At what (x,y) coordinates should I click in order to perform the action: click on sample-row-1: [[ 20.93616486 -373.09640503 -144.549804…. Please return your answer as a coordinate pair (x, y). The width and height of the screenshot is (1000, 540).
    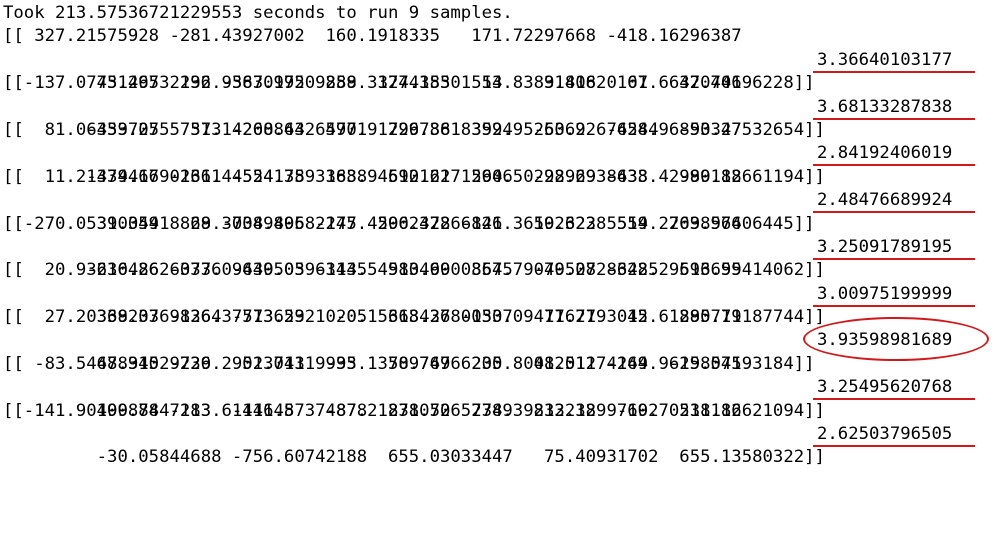
    Looking at the image, I should click on (372, 270).